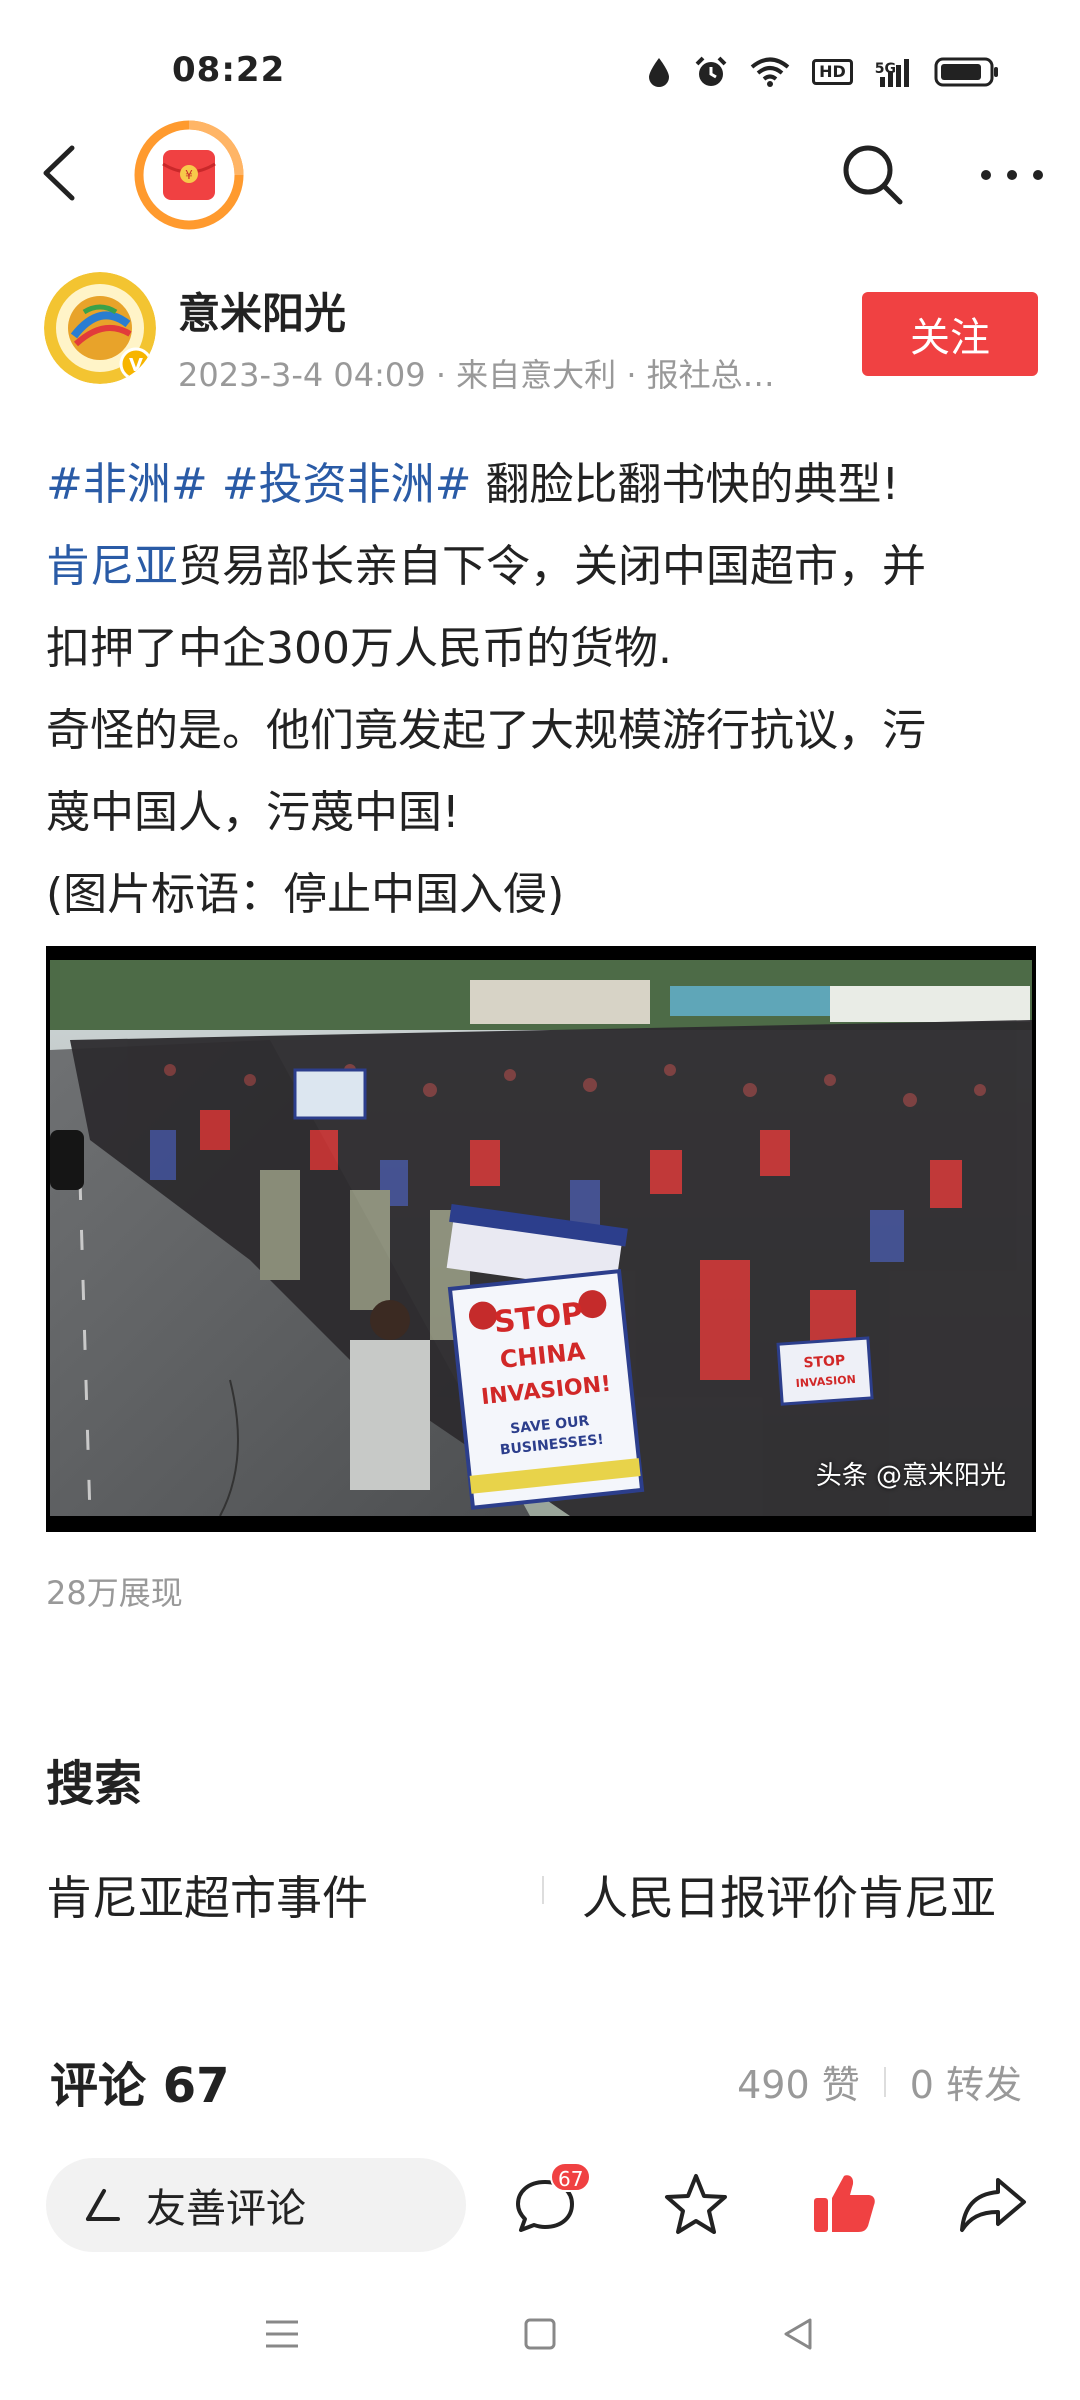 Image resolution: width=1080 pixels, height=2400 pixels. What do you see at coordinates (824, 1362) in the screenshot?
I see `svg-text: STOP` at bounding box center [824, 1362].